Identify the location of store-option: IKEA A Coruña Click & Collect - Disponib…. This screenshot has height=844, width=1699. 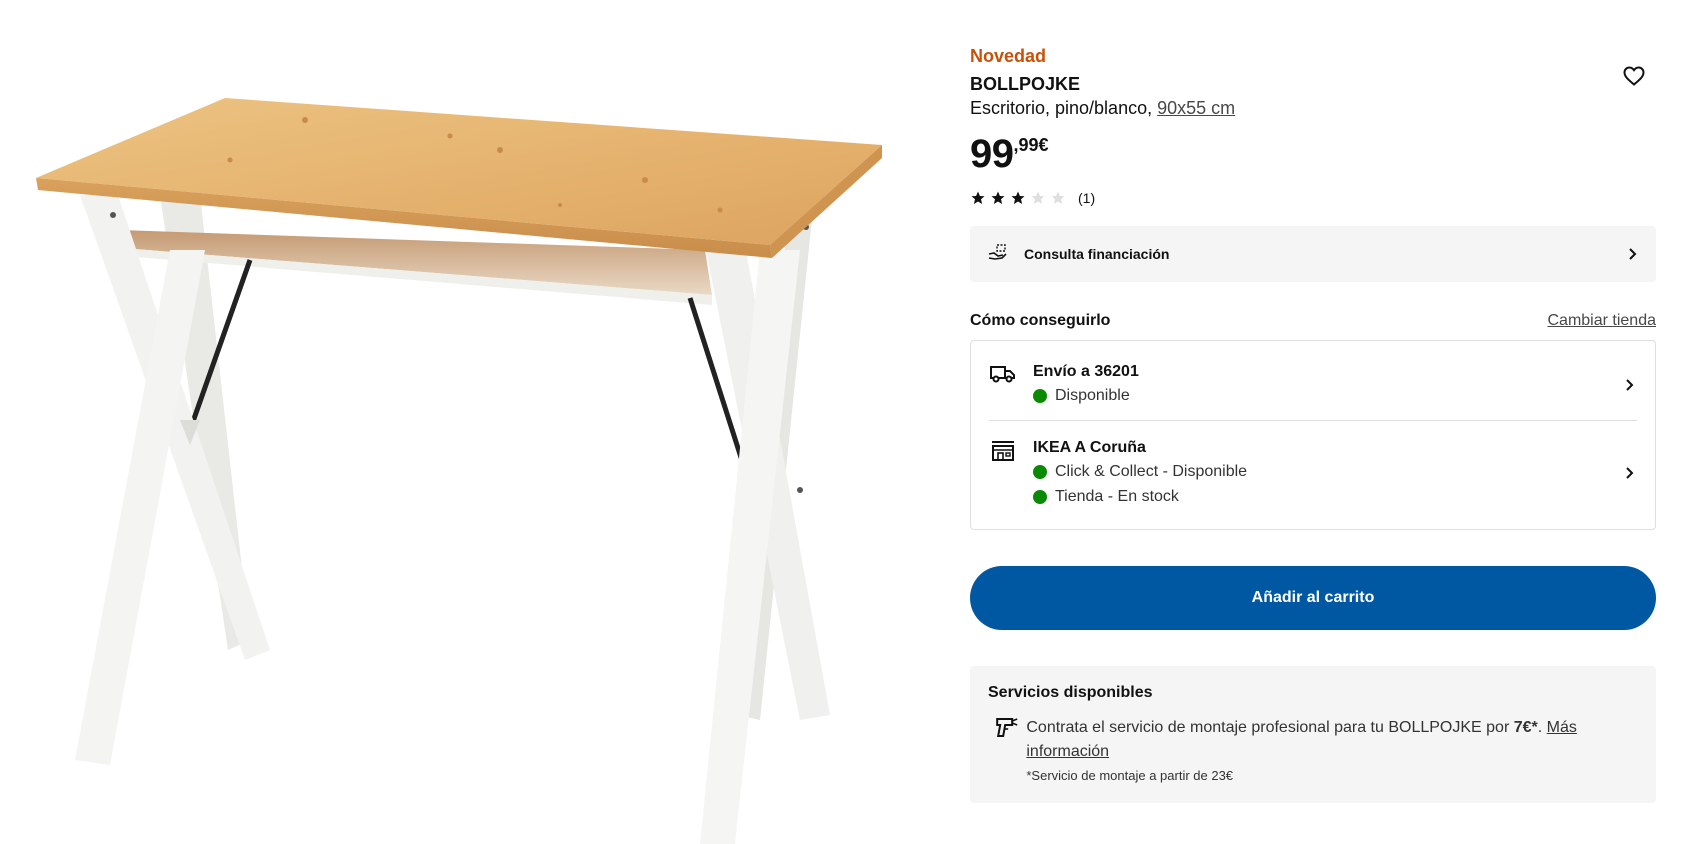
(1313, 475).